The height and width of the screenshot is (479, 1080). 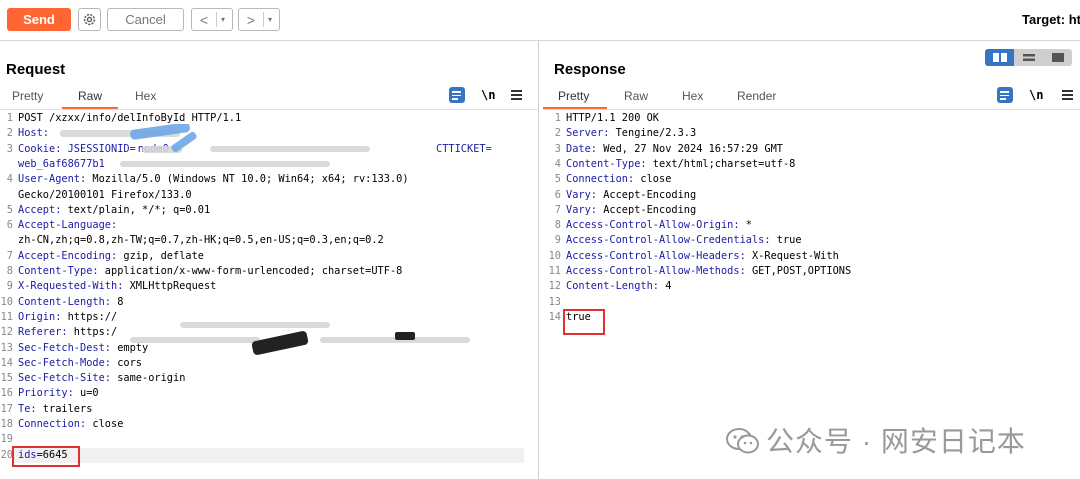 I want to click on request-title: Request, so click(x=36, y=69).